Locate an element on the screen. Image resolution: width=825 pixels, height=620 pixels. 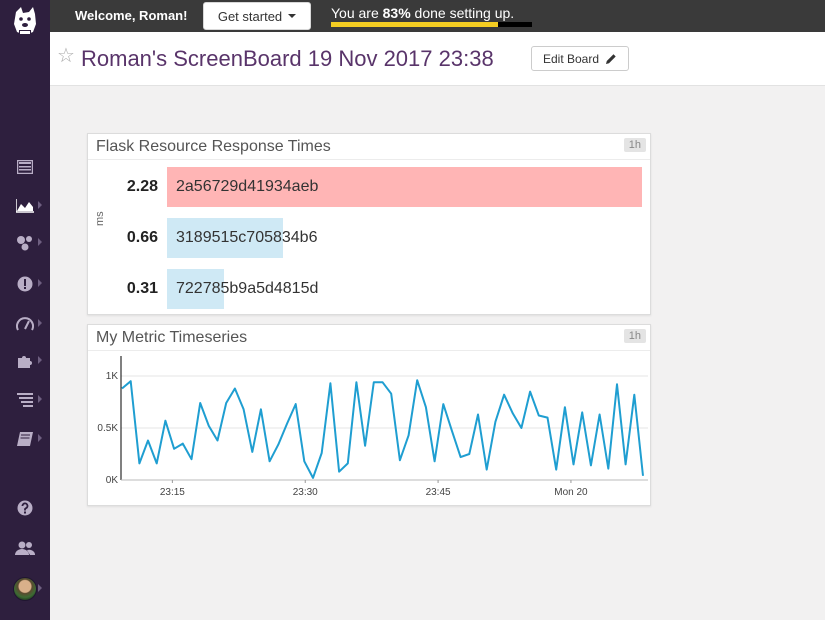
favorite-star-icon: ☆ is located at coordinates (66, 56).